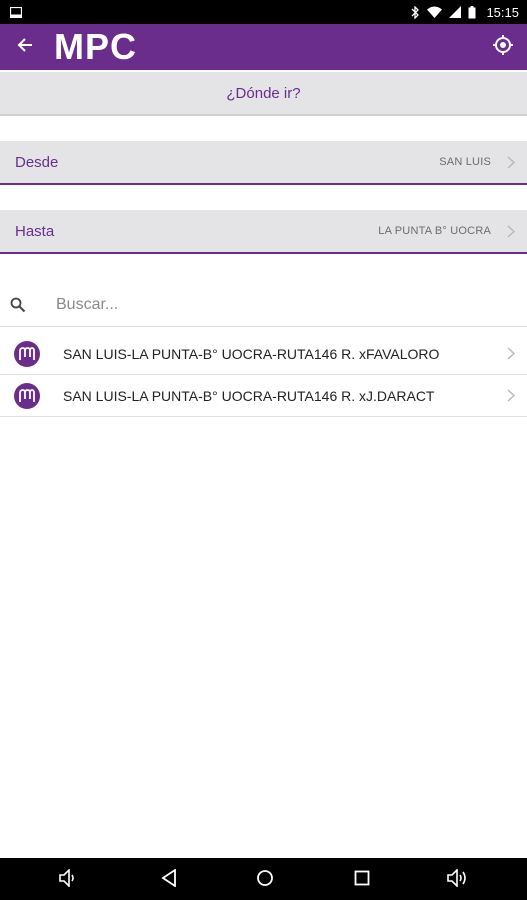 This screenshot has width=527, height=900. What do you see at coordinates (472, 12) in the screenshot?
I see `battery-icon` at bounding box center [472, 12].